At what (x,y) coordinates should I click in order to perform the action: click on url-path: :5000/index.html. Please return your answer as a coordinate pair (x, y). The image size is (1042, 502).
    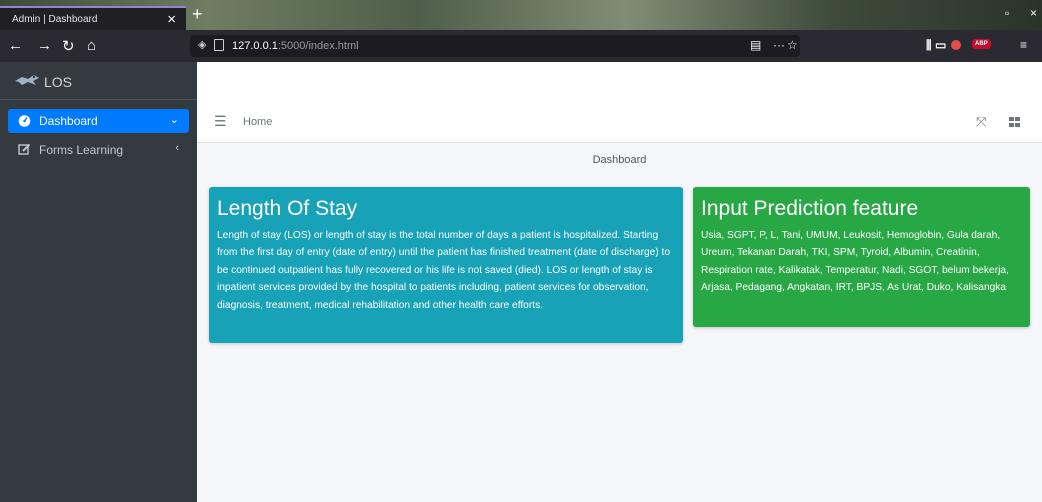
    Looking at the image, I should click on (318, 46).